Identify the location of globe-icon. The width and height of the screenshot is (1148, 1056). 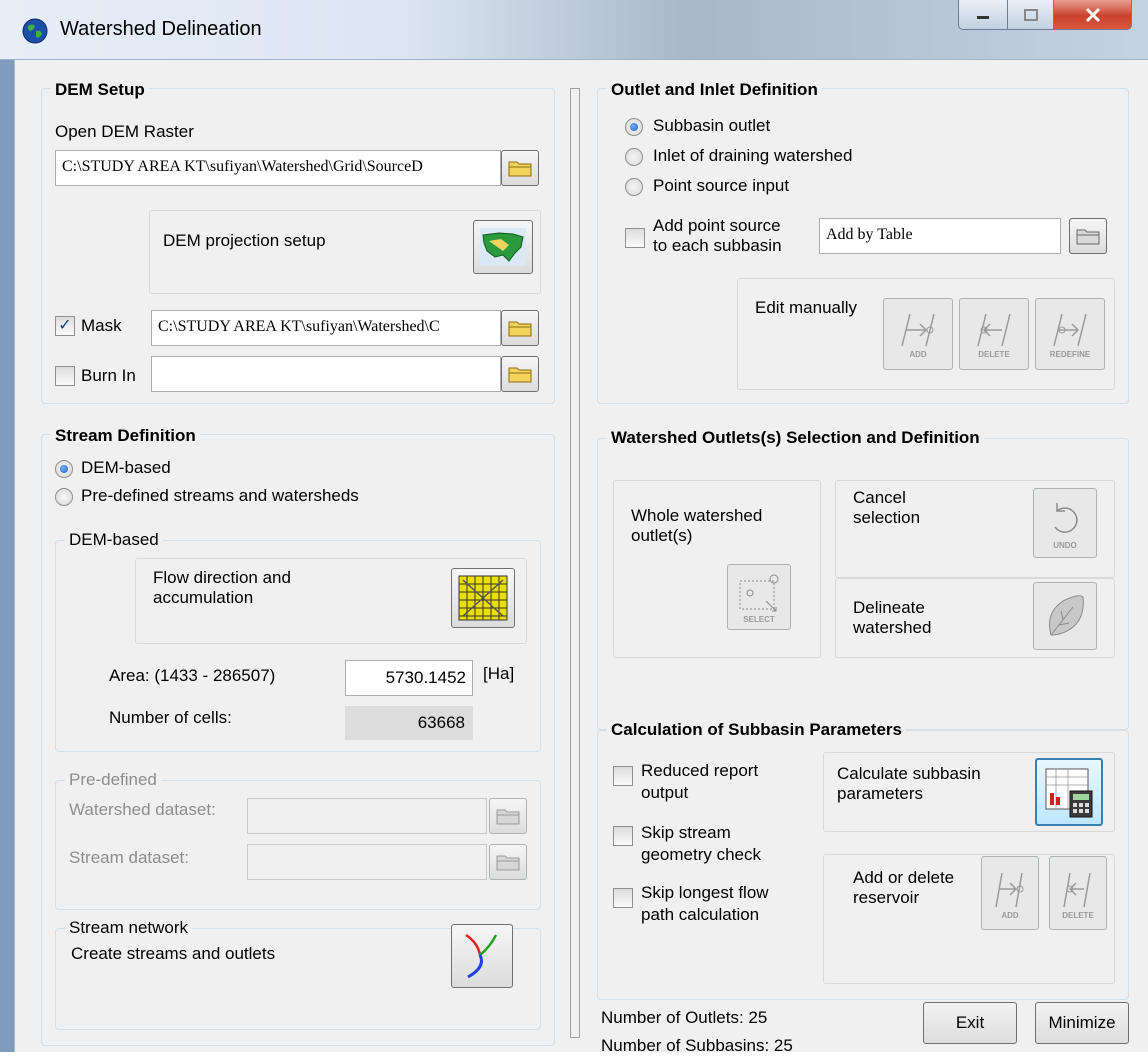
(35, 31).